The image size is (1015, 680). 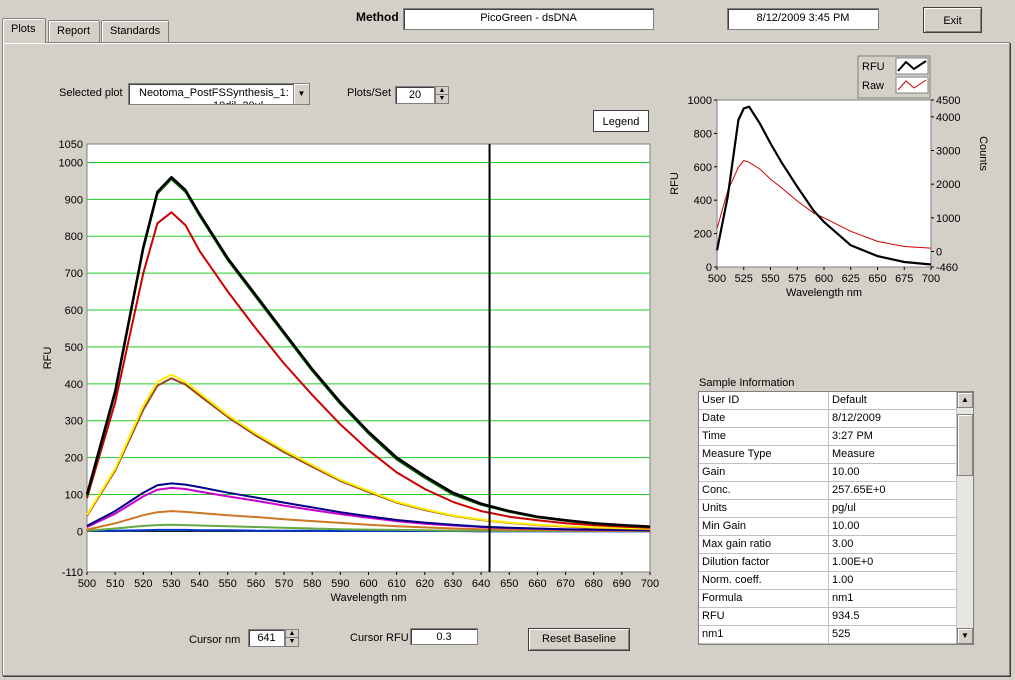 I want to click on info-value: 934.5, so click(x=846, y=616).